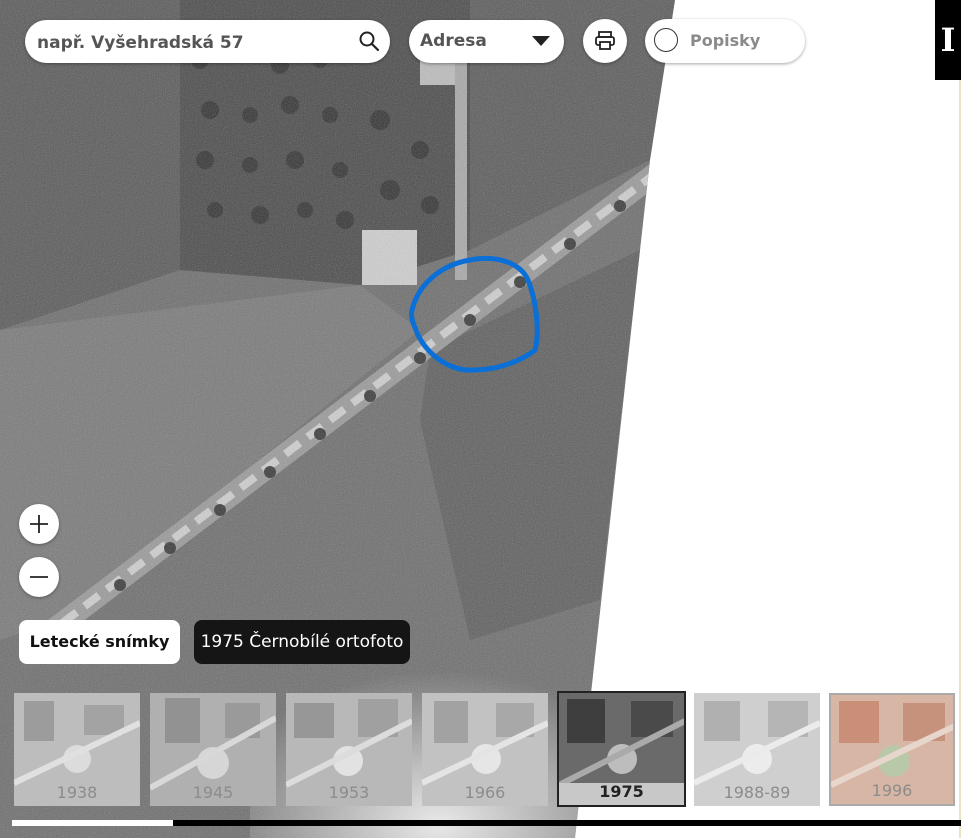 This screenshot has width=961, height=838. What do you see at coordinates (77, 749) in the screenshot?
I see `timeline-item-1938: 1938` at bounding box center [77, 749].